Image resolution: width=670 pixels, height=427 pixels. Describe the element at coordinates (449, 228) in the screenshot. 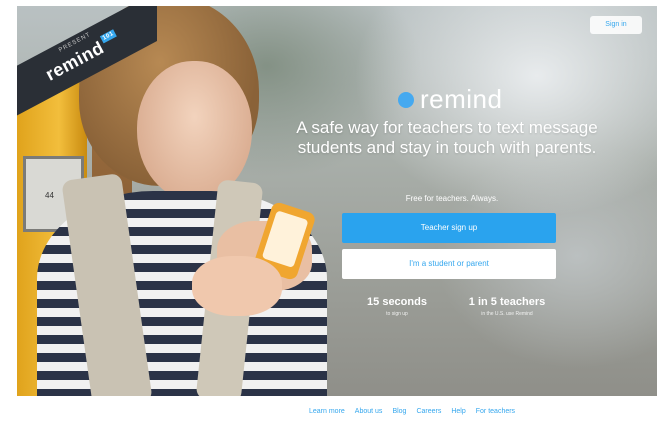

I see `teacher-sign-up-button: Teacher sign up` at that location.